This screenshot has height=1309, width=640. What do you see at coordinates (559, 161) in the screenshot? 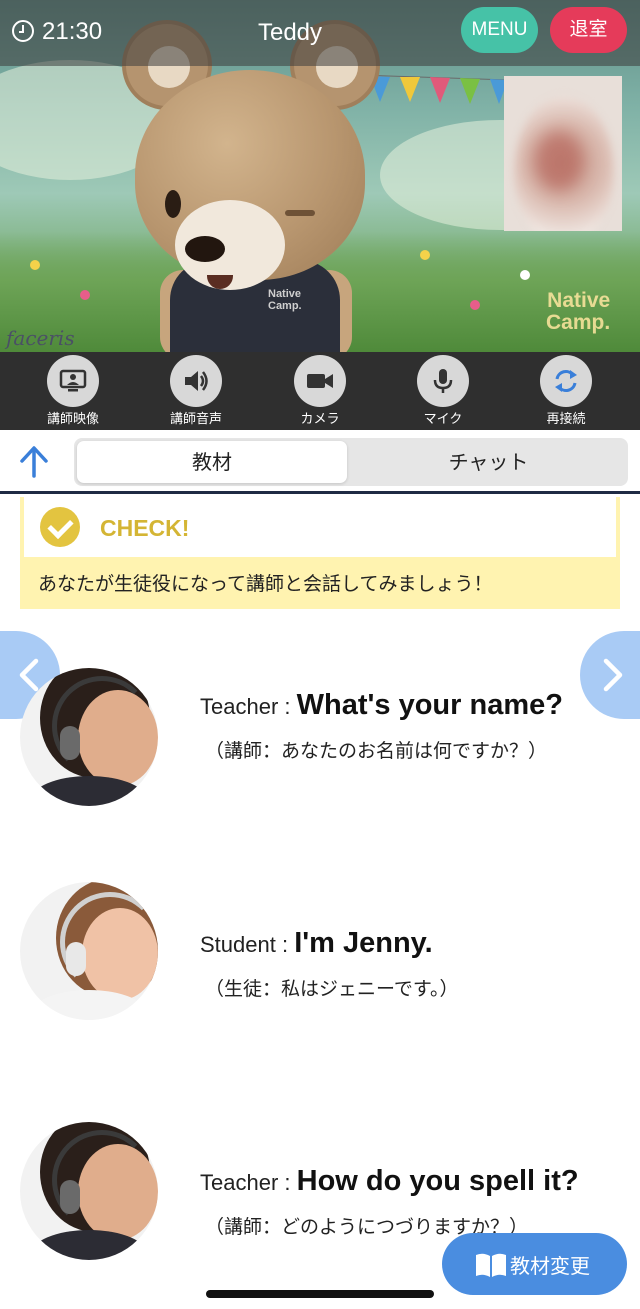
I see `self-camera-blurred-detail` at bounding box center [559, 161].